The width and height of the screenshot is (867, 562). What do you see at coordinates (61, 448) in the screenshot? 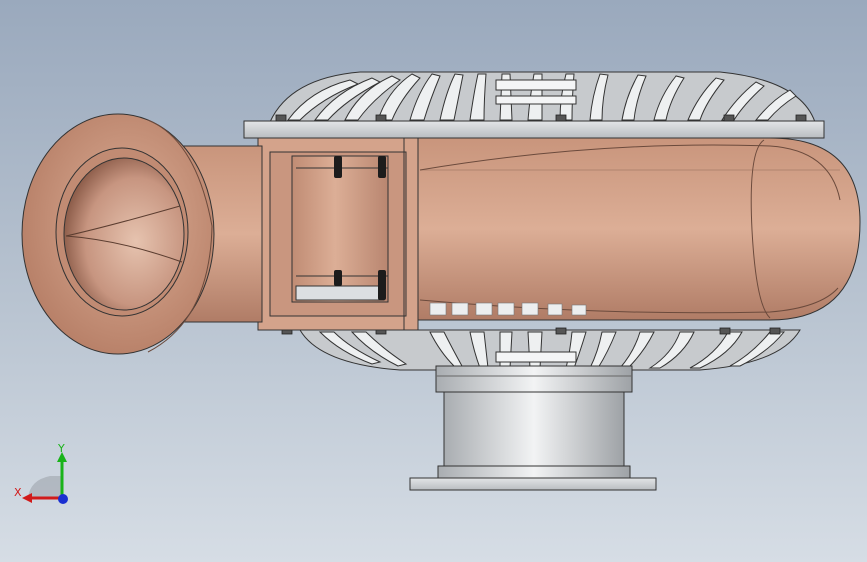
I see `y-axis-label: Y` at bounding box center [61, 448].